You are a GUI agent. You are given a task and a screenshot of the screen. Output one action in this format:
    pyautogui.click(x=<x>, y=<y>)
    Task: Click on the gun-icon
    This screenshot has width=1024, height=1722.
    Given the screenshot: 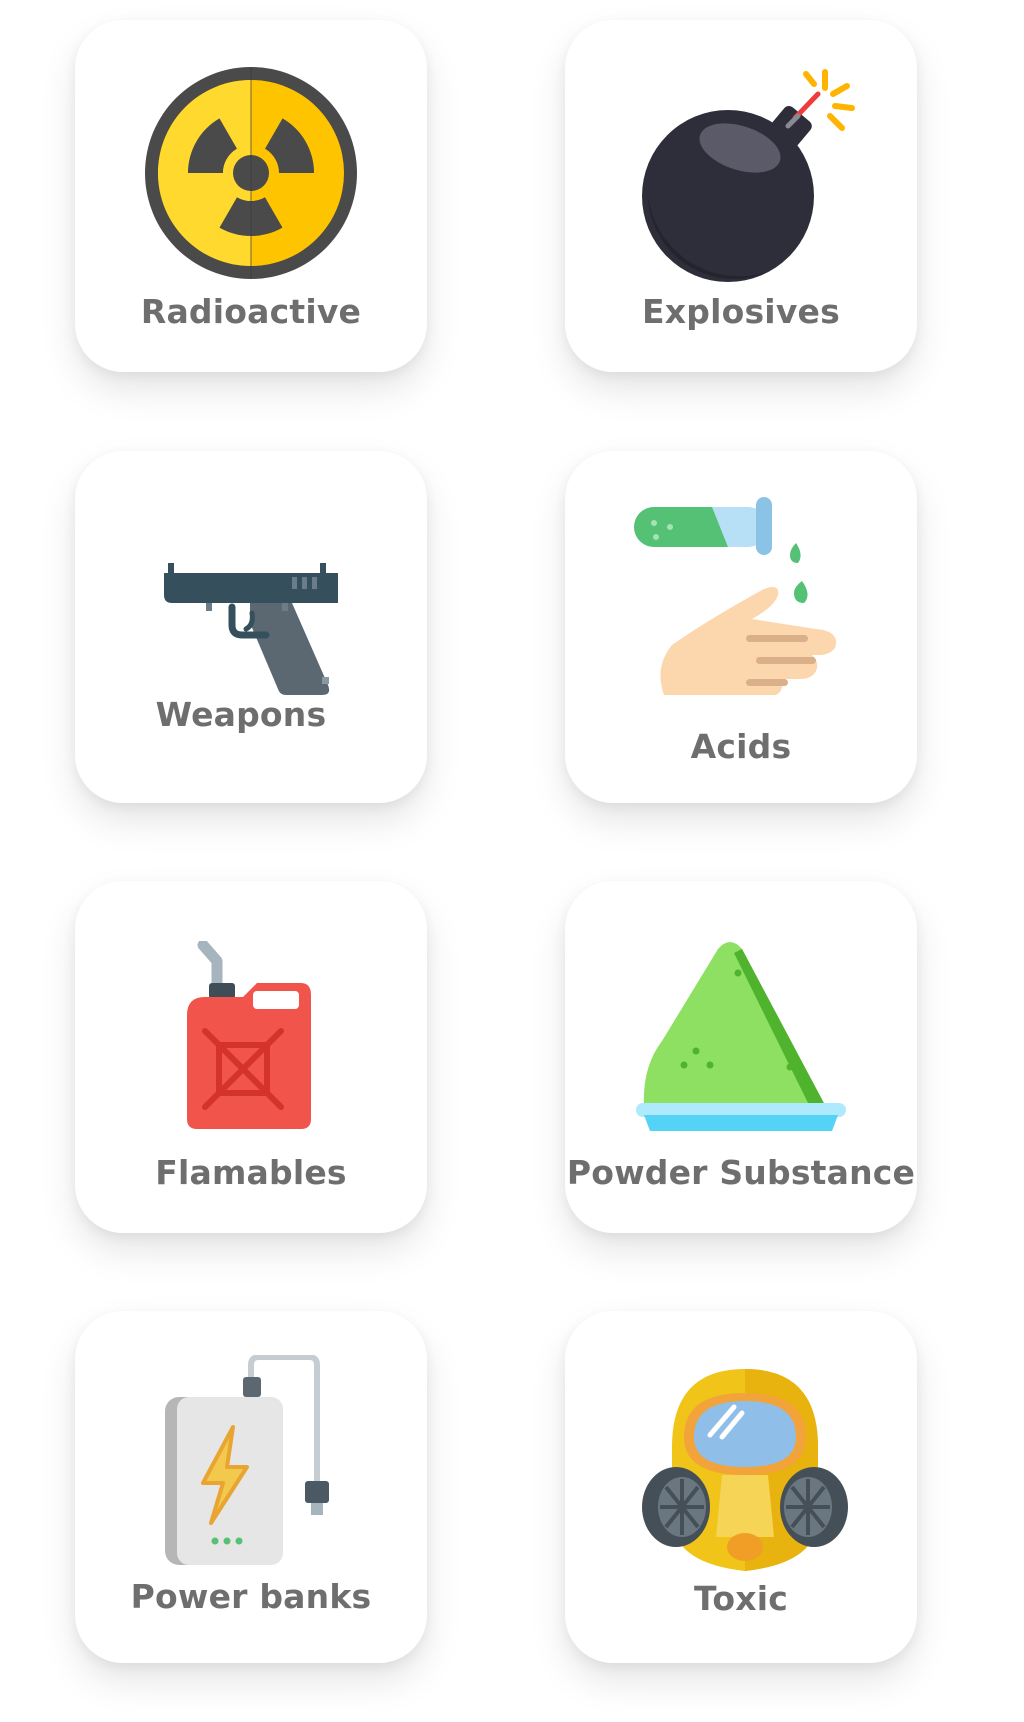 What is the action you would take?
    pyautogui.click(x=251, y=629)
    